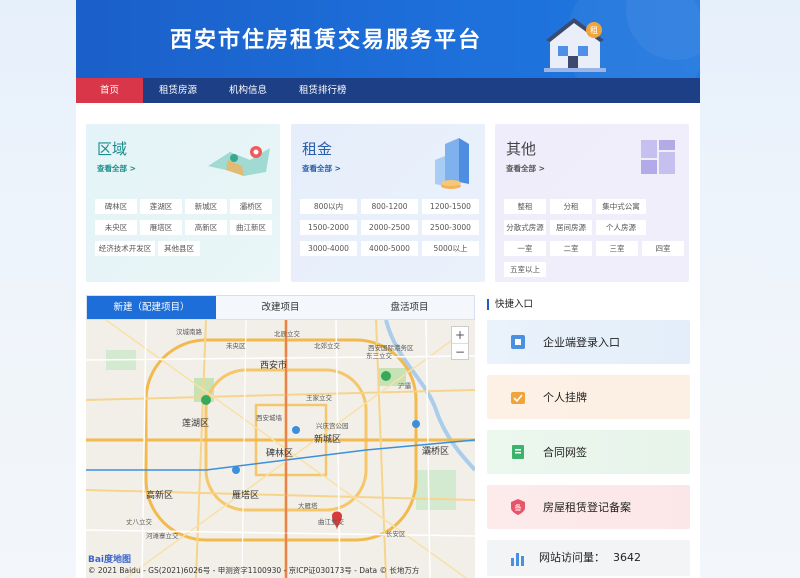 The height and width of the screenshot is (578, 800). Describe the element at coordinates (565, 452) in the screenshot. I see `quick-contract-sign-label: 合同网签` at that location.